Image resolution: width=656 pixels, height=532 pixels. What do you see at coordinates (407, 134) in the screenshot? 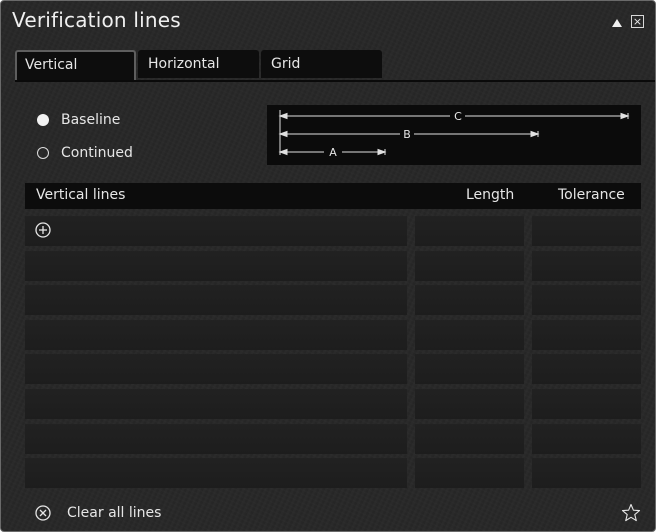
I see `diagram-label-b: B` at bounding box center [407, 134].